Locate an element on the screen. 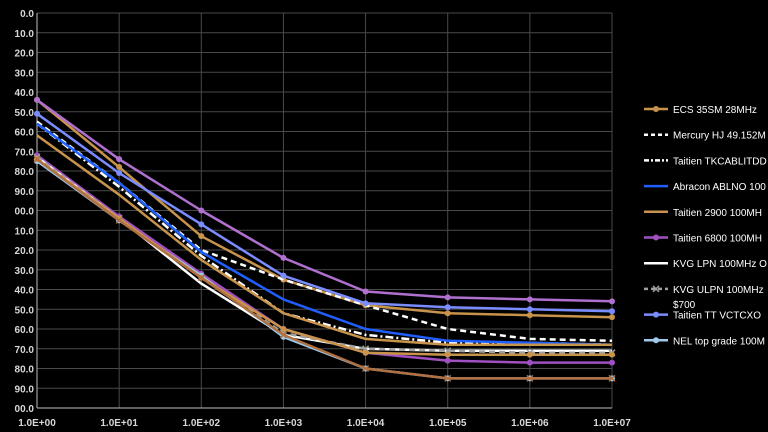 The height and width of the screenshot is (432, 768). y-tick-label: 0.0 is located at coordinates (27, 14).